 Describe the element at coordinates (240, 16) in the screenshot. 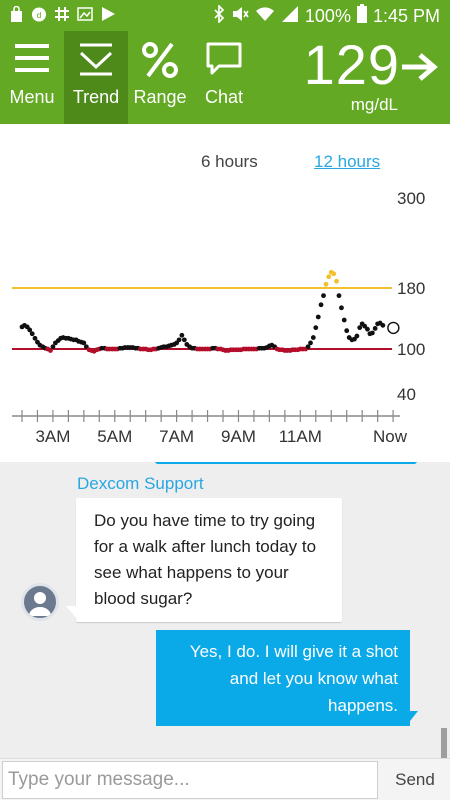

I see `mute-icon` at that location.